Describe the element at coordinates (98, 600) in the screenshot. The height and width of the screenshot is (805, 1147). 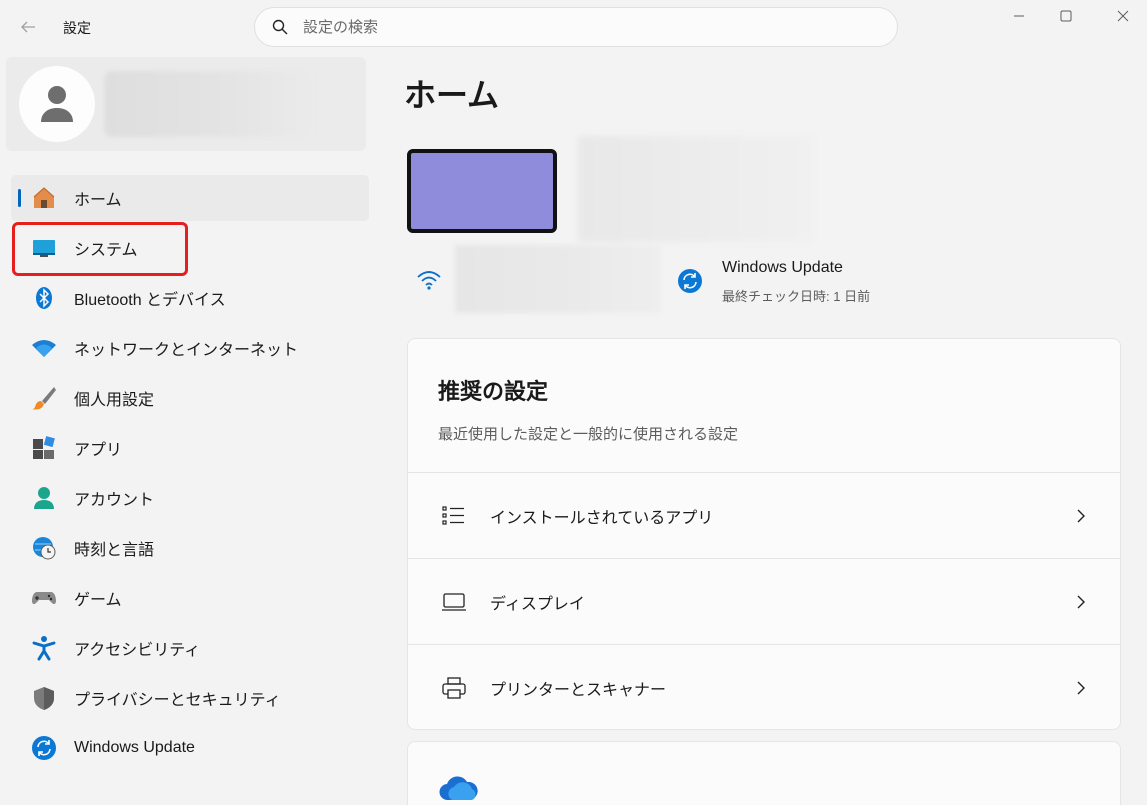
I see `sidebar-item-label: ゲーム` at that location.